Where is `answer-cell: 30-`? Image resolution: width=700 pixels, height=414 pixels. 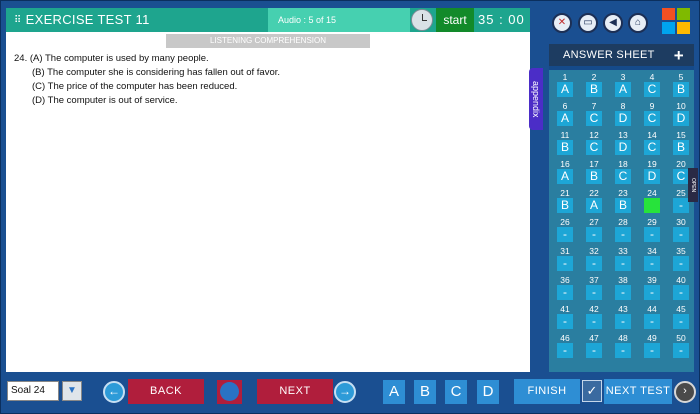 answer-cell: 30- is located at coordinates (681, 229).